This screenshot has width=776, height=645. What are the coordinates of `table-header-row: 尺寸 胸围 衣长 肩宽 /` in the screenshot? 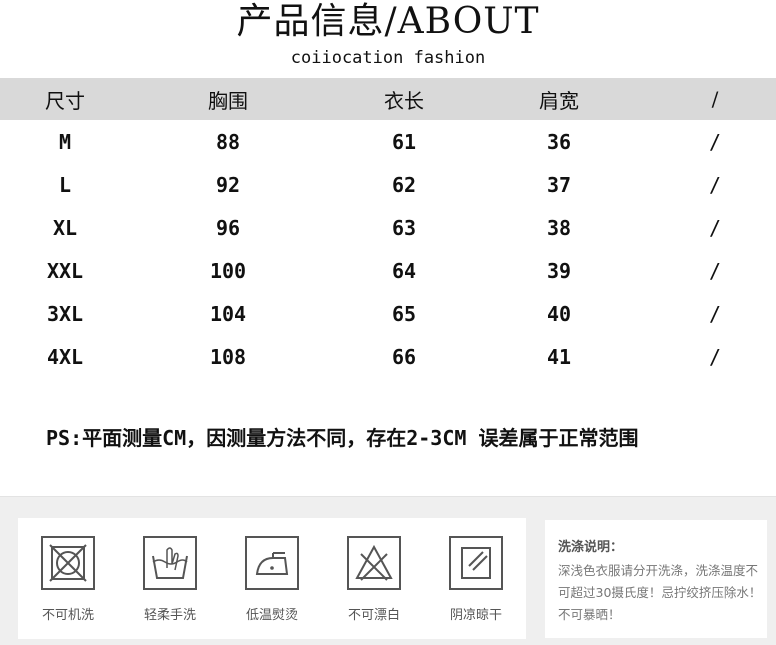 It's located at (388, 99).